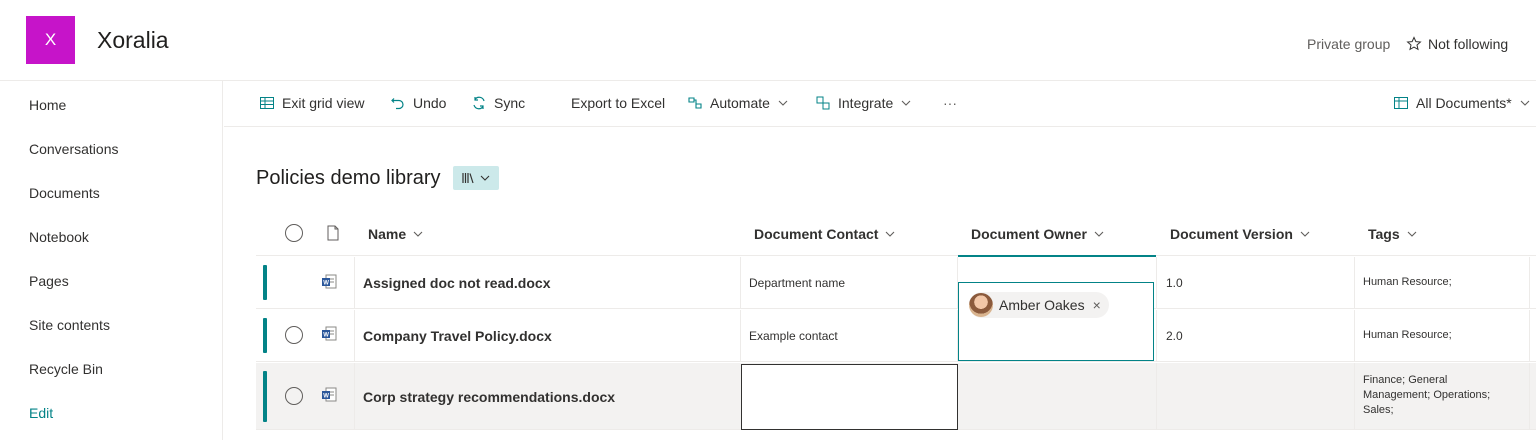 The image size is (1536, 440). Describe the element at coordinates (1056, 321) in the screenshot. I see `owner-people-picker: Amber Oakes ×` at that location.